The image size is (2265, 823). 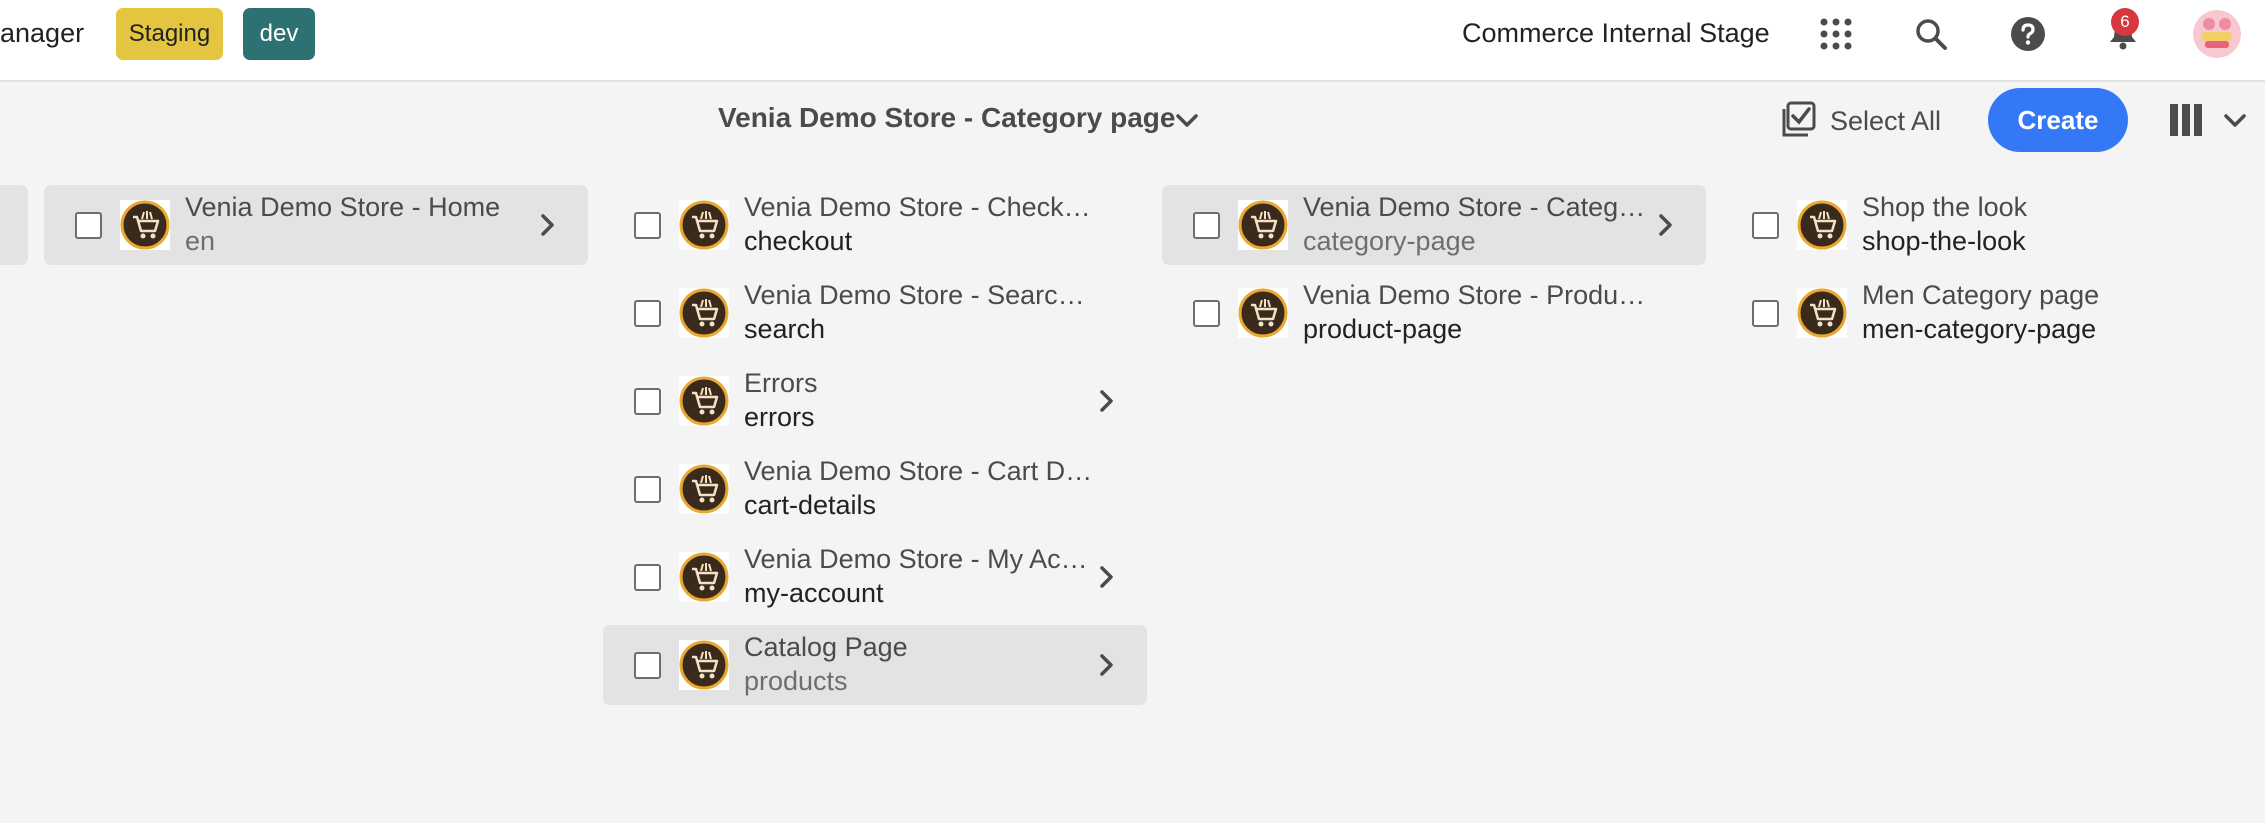 What do you see at coordinates (796, 681) in the screenshot?
I see `item-name: products` at bounding box center [796, 681].